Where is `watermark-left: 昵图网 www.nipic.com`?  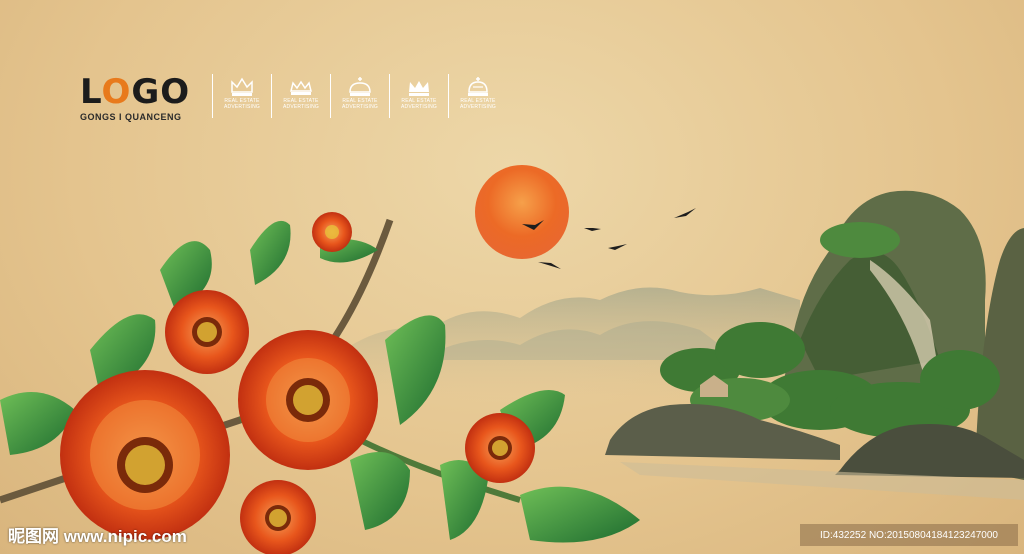 watermark-left: 昵图网 www.nipic.com is located at coordinates (97, 536).